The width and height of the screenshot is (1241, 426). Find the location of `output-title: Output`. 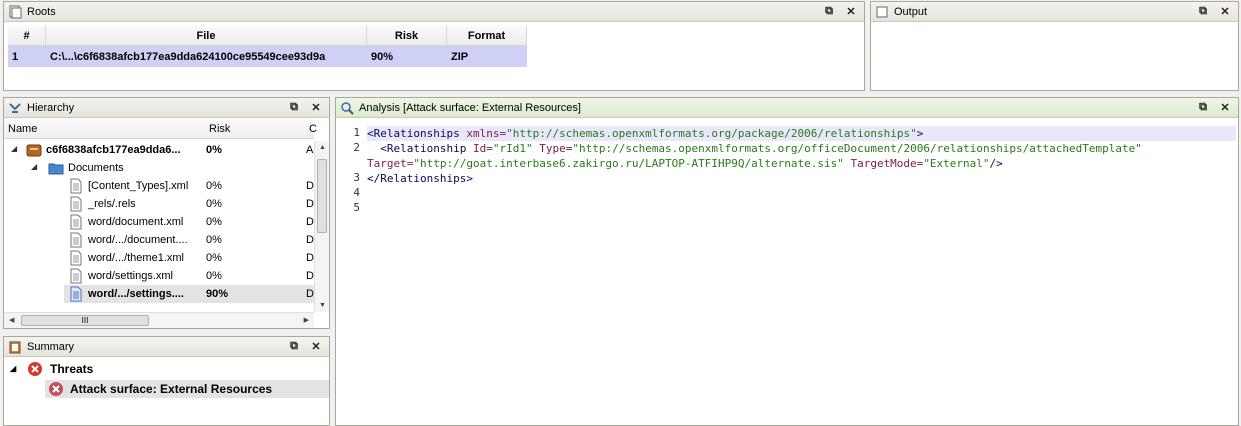

output-title: Output is located at coordinates (911, 11).